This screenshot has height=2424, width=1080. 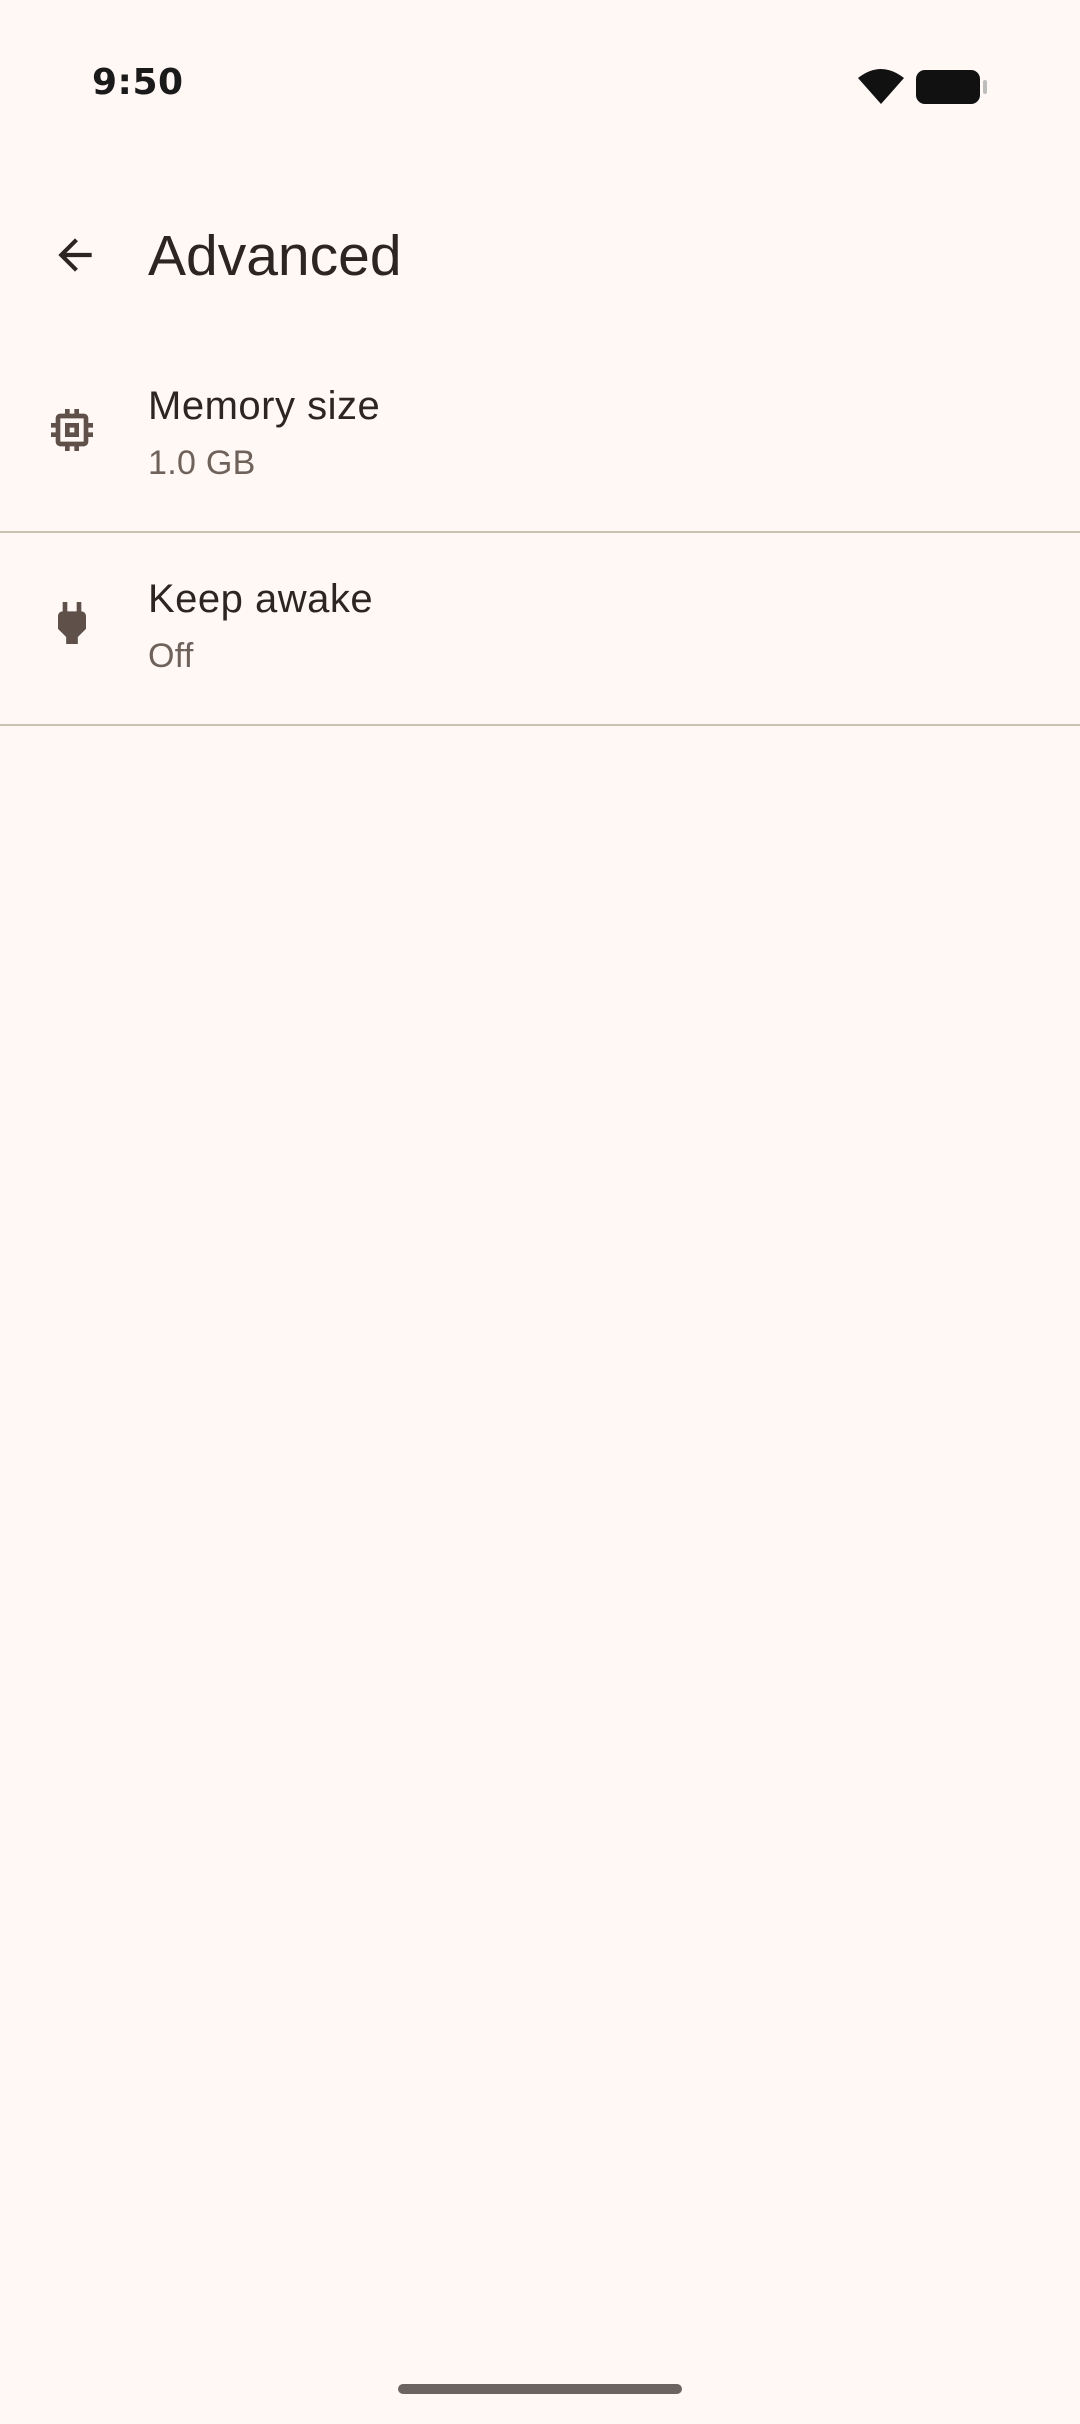 I want to click on setting-title: Keep awake, so click(x=261, y=599).